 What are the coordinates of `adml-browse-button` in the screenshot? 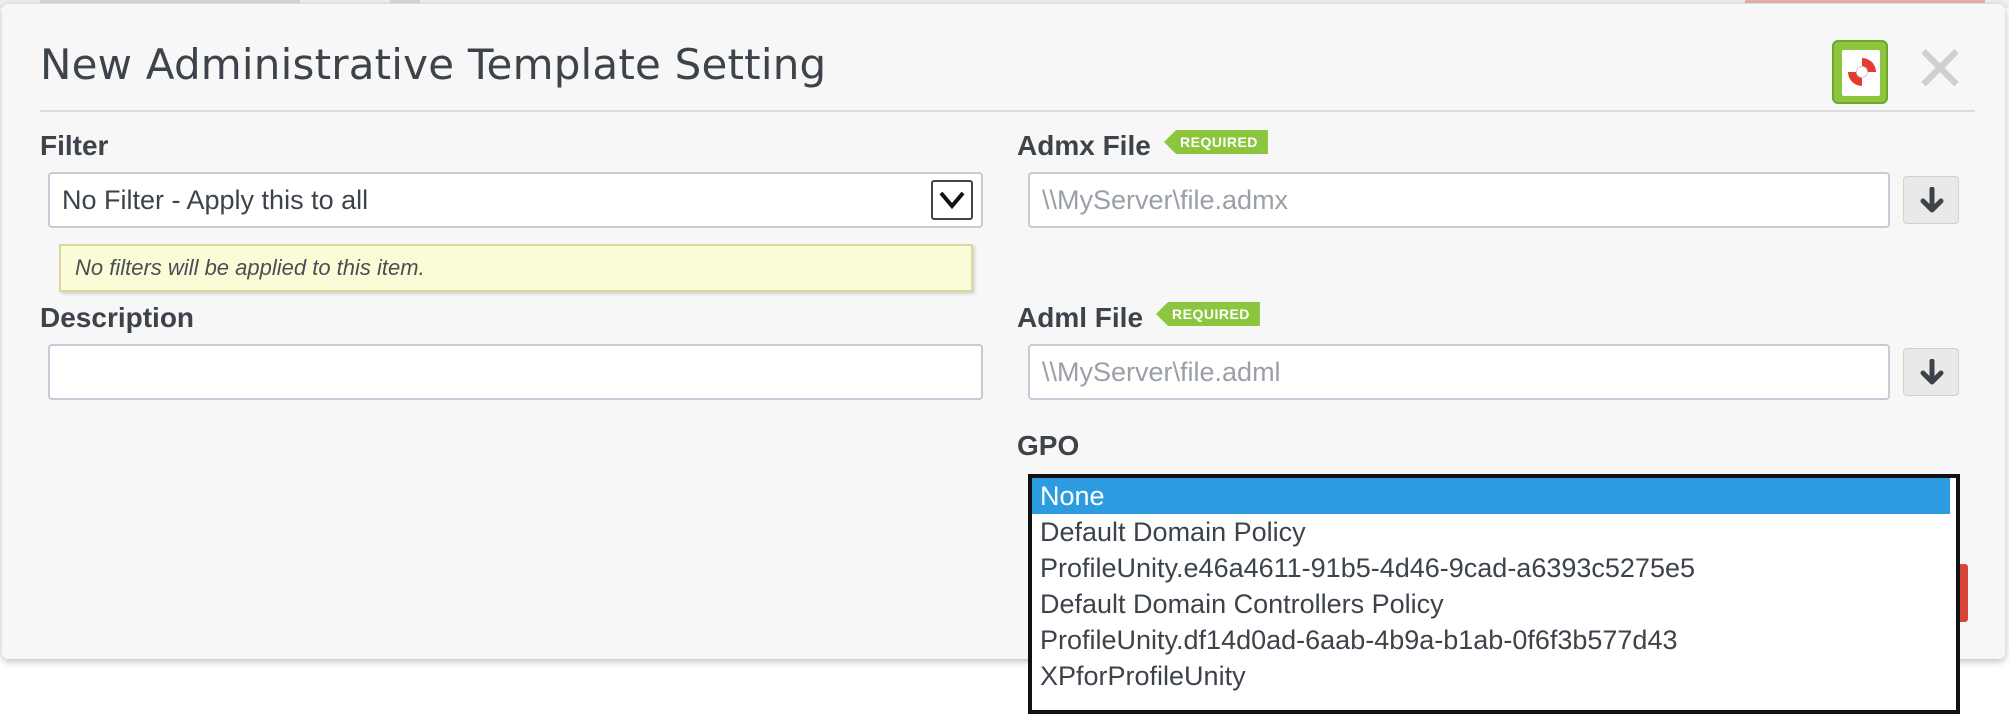 It's located at (1931, 372).